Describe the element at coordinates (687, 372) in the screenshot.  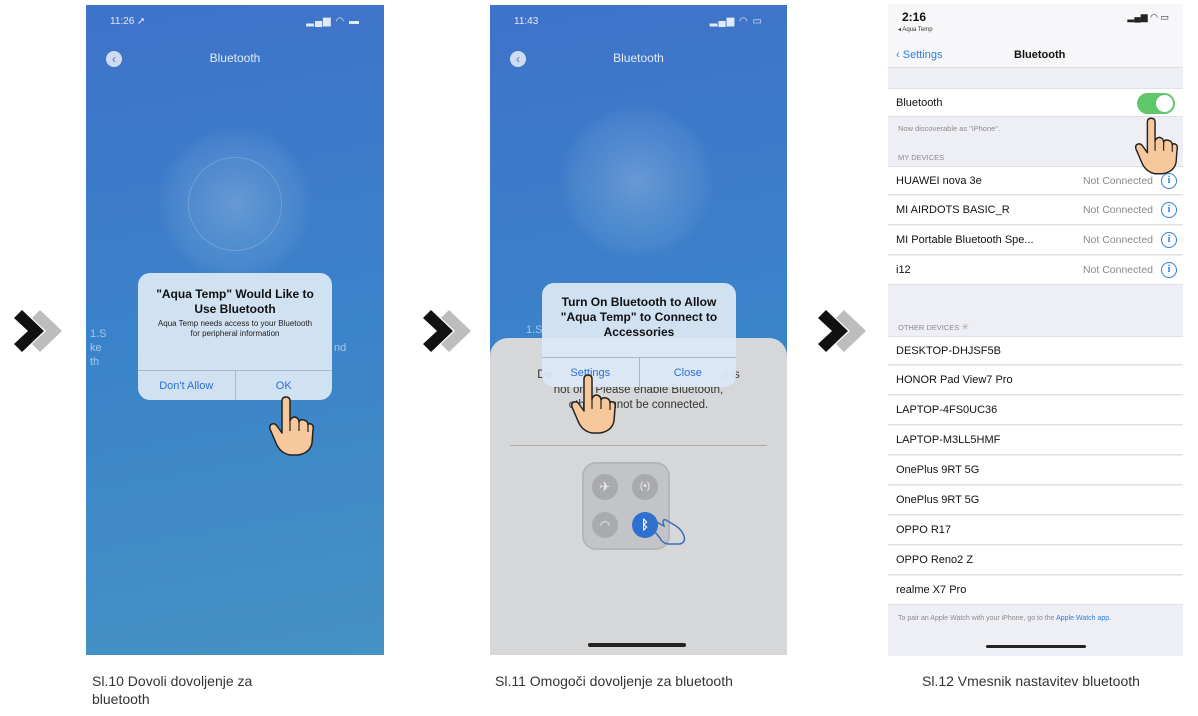
I see `close-button: Close` at that location.